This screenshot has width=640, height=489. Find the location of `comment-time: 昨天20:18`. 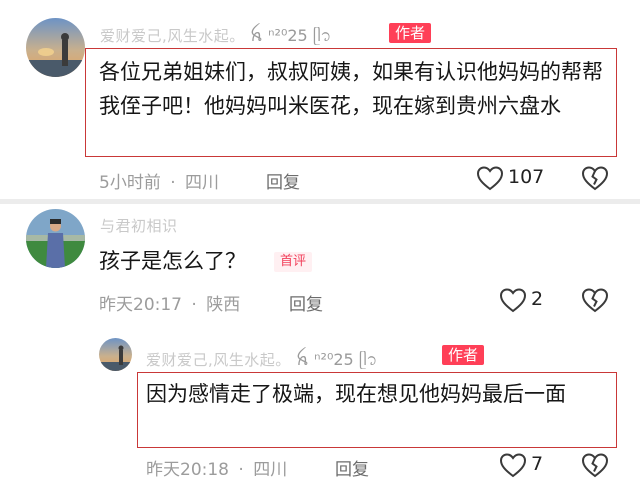

comment-time: 昨天20:18 is located at coordinates (187, 470).